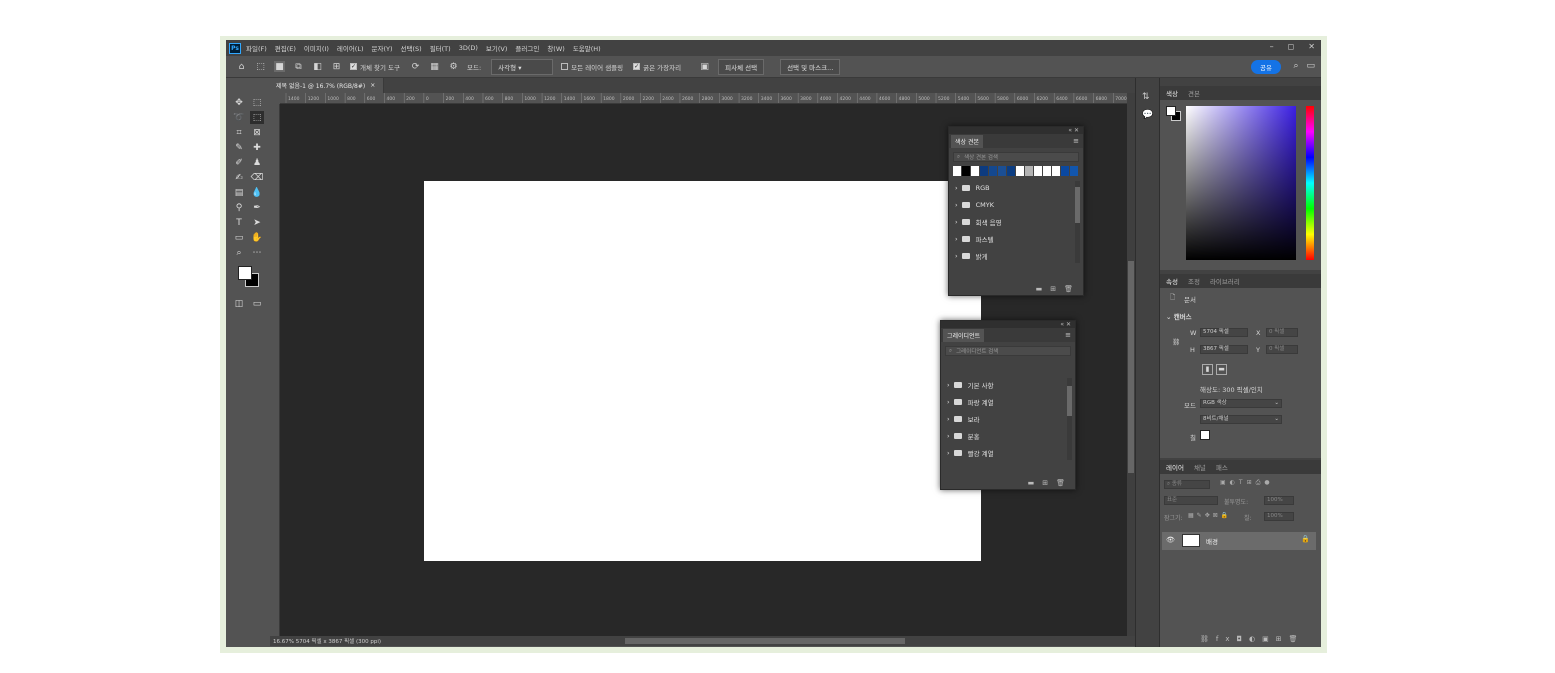 The image size is (1555, 673). What do you see at coordinates (1194, 93) in the screenshot?
I see `tab-swatches-panel: 견본` at bounding box center [1194, 93].